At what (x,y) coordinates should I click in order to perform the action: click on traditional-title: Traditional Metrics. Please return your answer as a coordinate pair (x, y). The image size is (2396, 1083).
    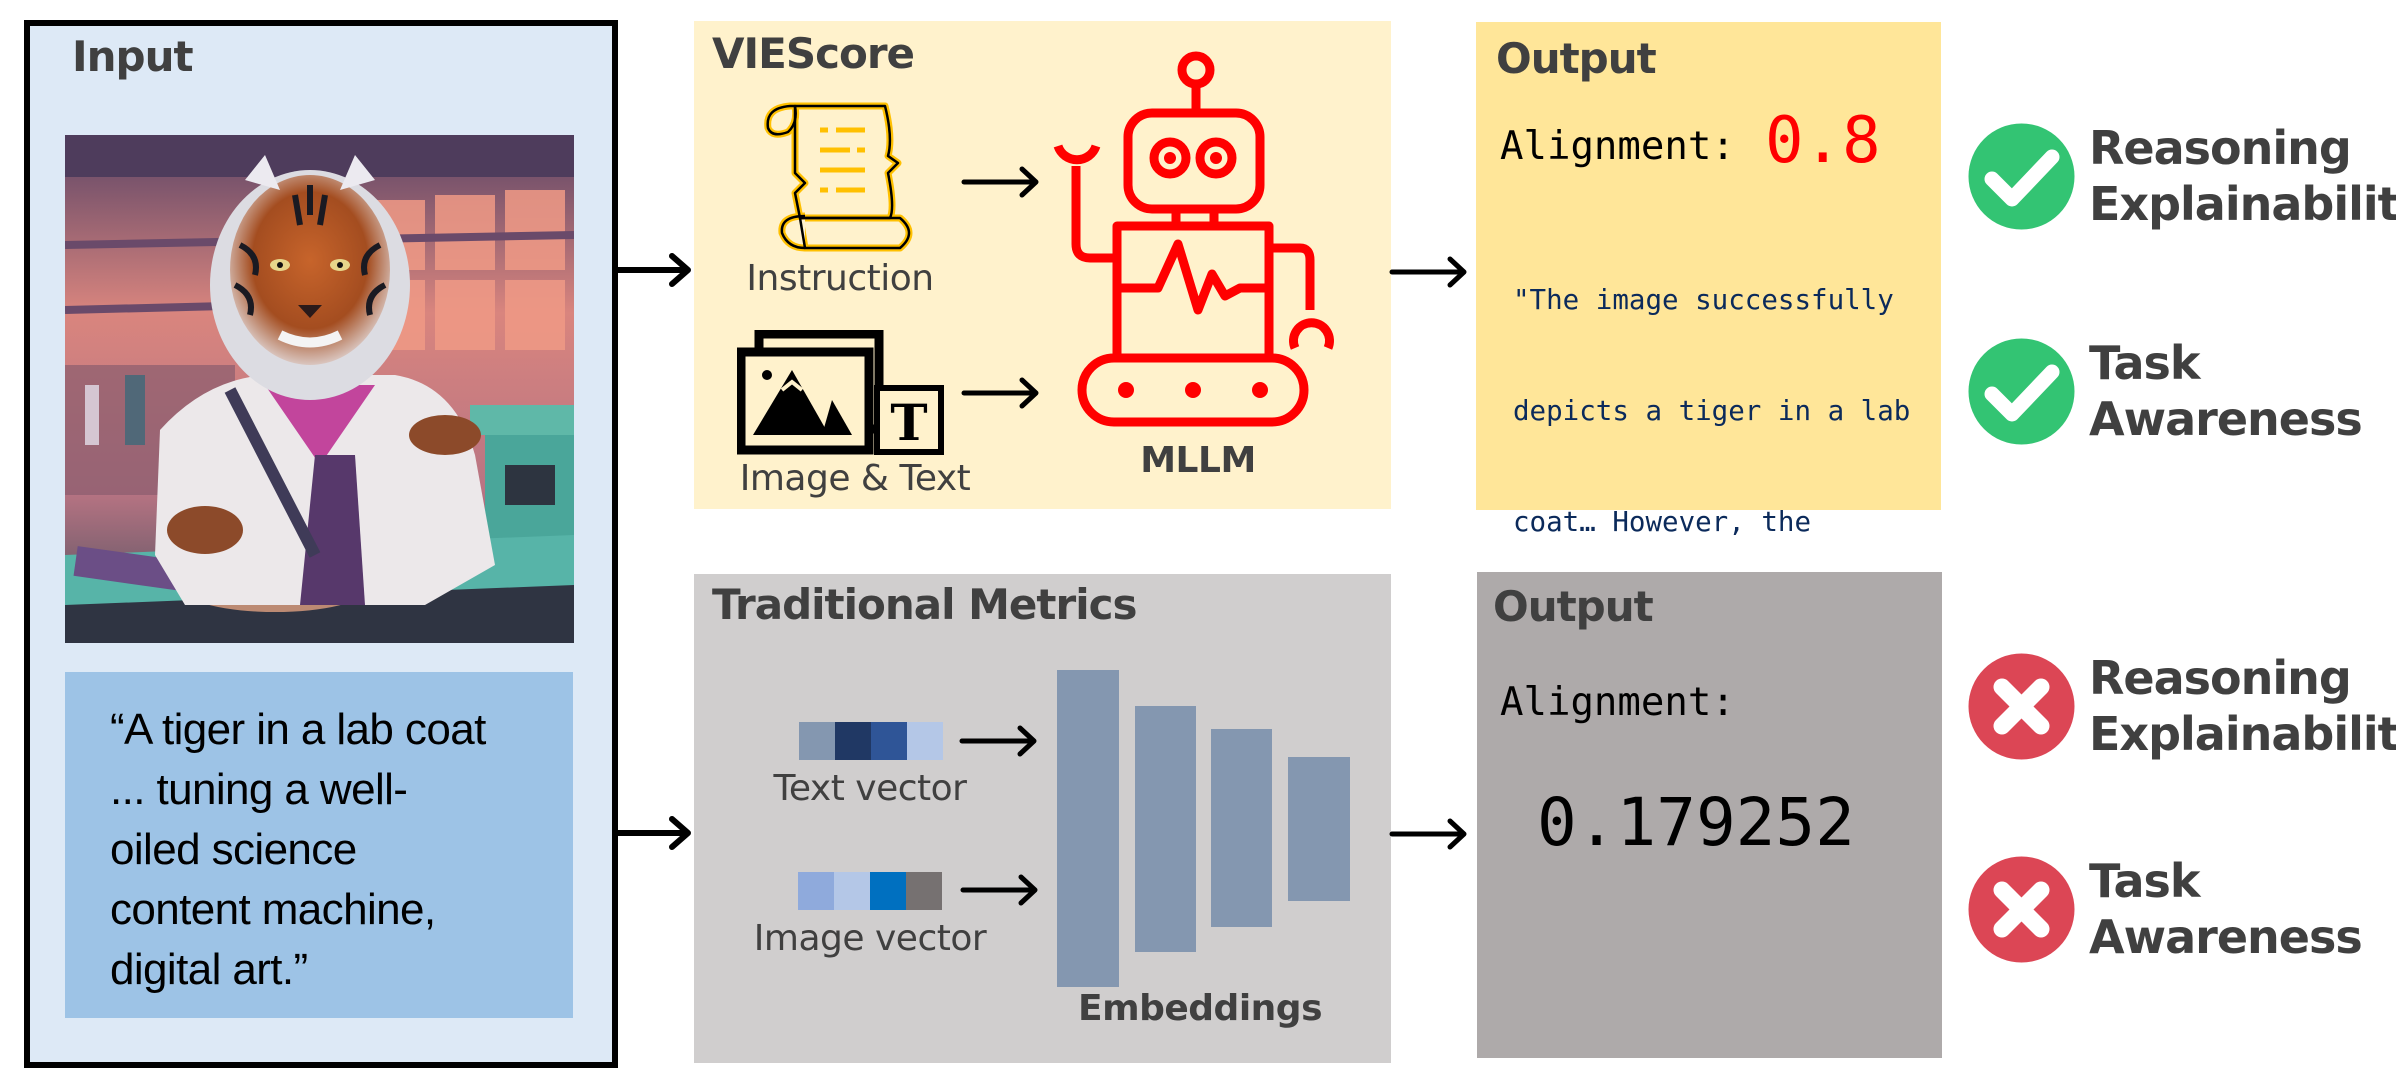
    Looking at the image, I should click on (925, 604).